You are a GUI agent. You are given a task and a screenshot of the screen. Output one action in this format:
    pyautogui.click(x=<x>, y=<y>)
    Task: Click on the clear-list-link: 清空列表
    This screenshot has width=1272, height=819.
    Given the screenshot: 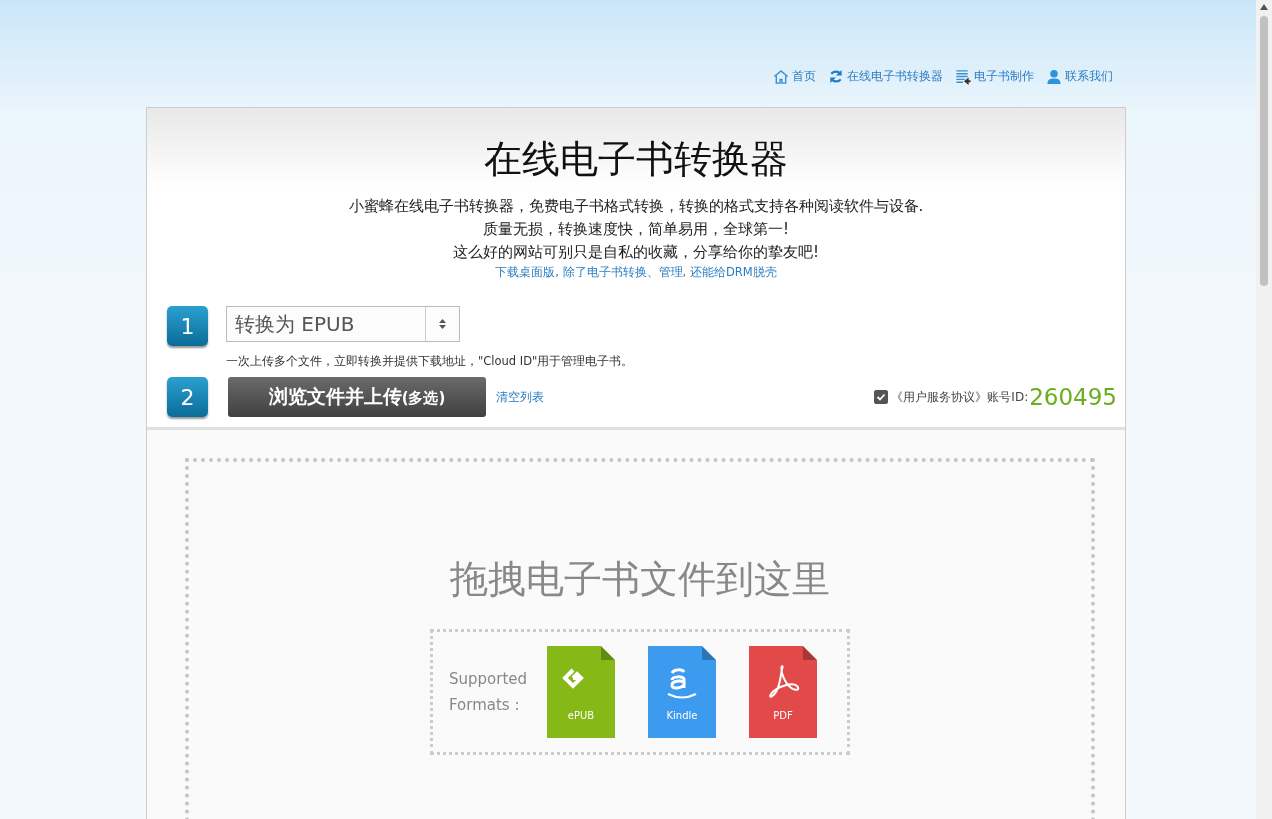 What is the action you would take?
    pyautogui.click(x=520, y=397)
    